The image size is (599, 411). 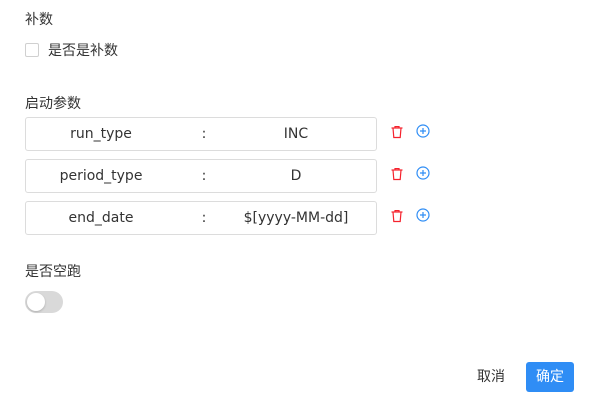 What do you see at coordinates (32, 50) in the screenshot?
I see `supplement-checkbox` at bounding box center [32, 50].